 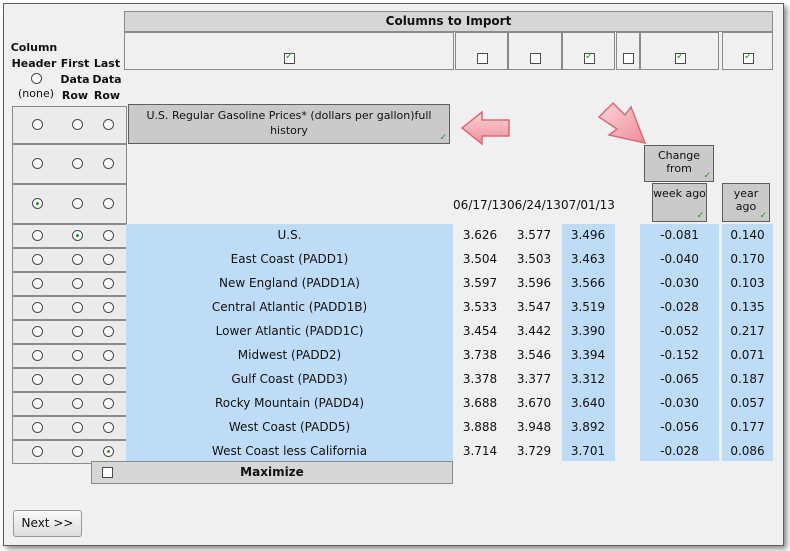 What do you see at coordinates (588, 451) in the screenshot?
I see `price-cell: 3.701` at bounding box center [588, 451].